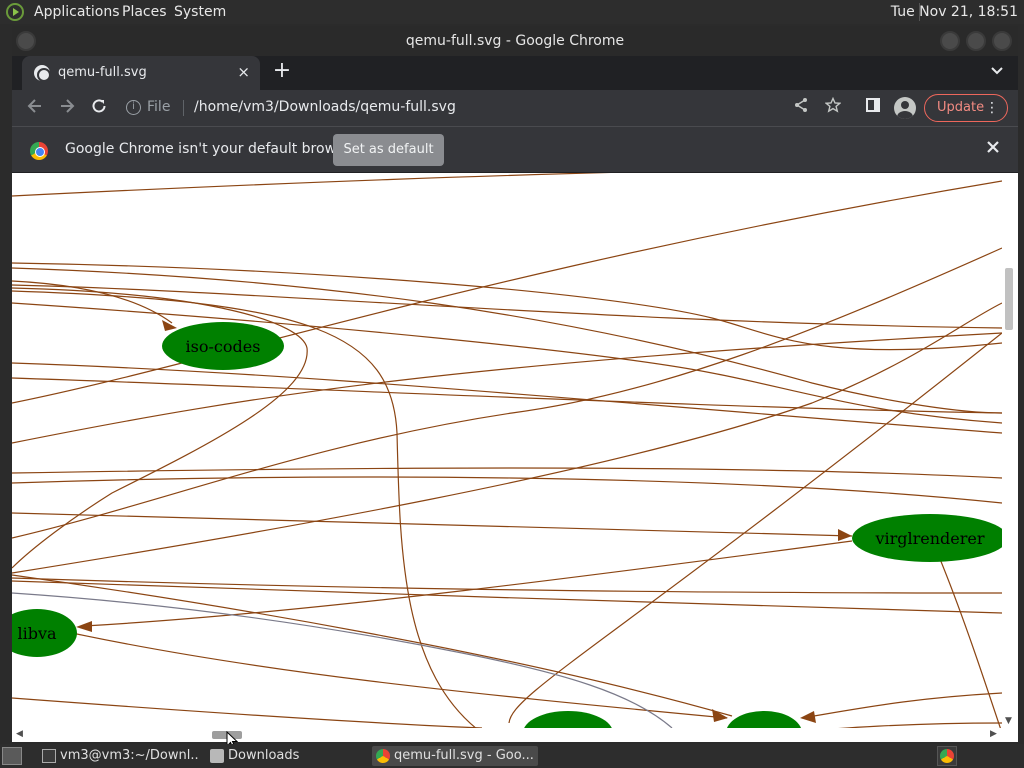 The image size is (1024, 768). I want to click on window-menu-icon, so click(26, 41).